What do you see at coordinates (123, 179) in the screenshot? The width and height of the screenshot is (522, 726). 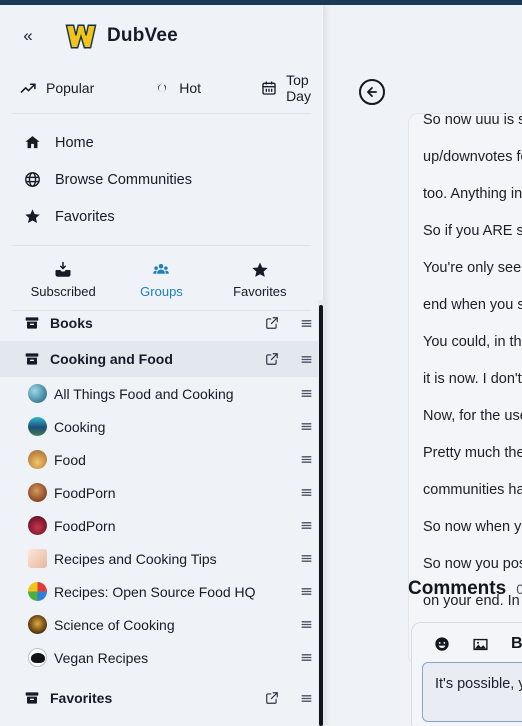 I see `sidebar-item-label: Browse Communities` at bounding box center [123, 179].